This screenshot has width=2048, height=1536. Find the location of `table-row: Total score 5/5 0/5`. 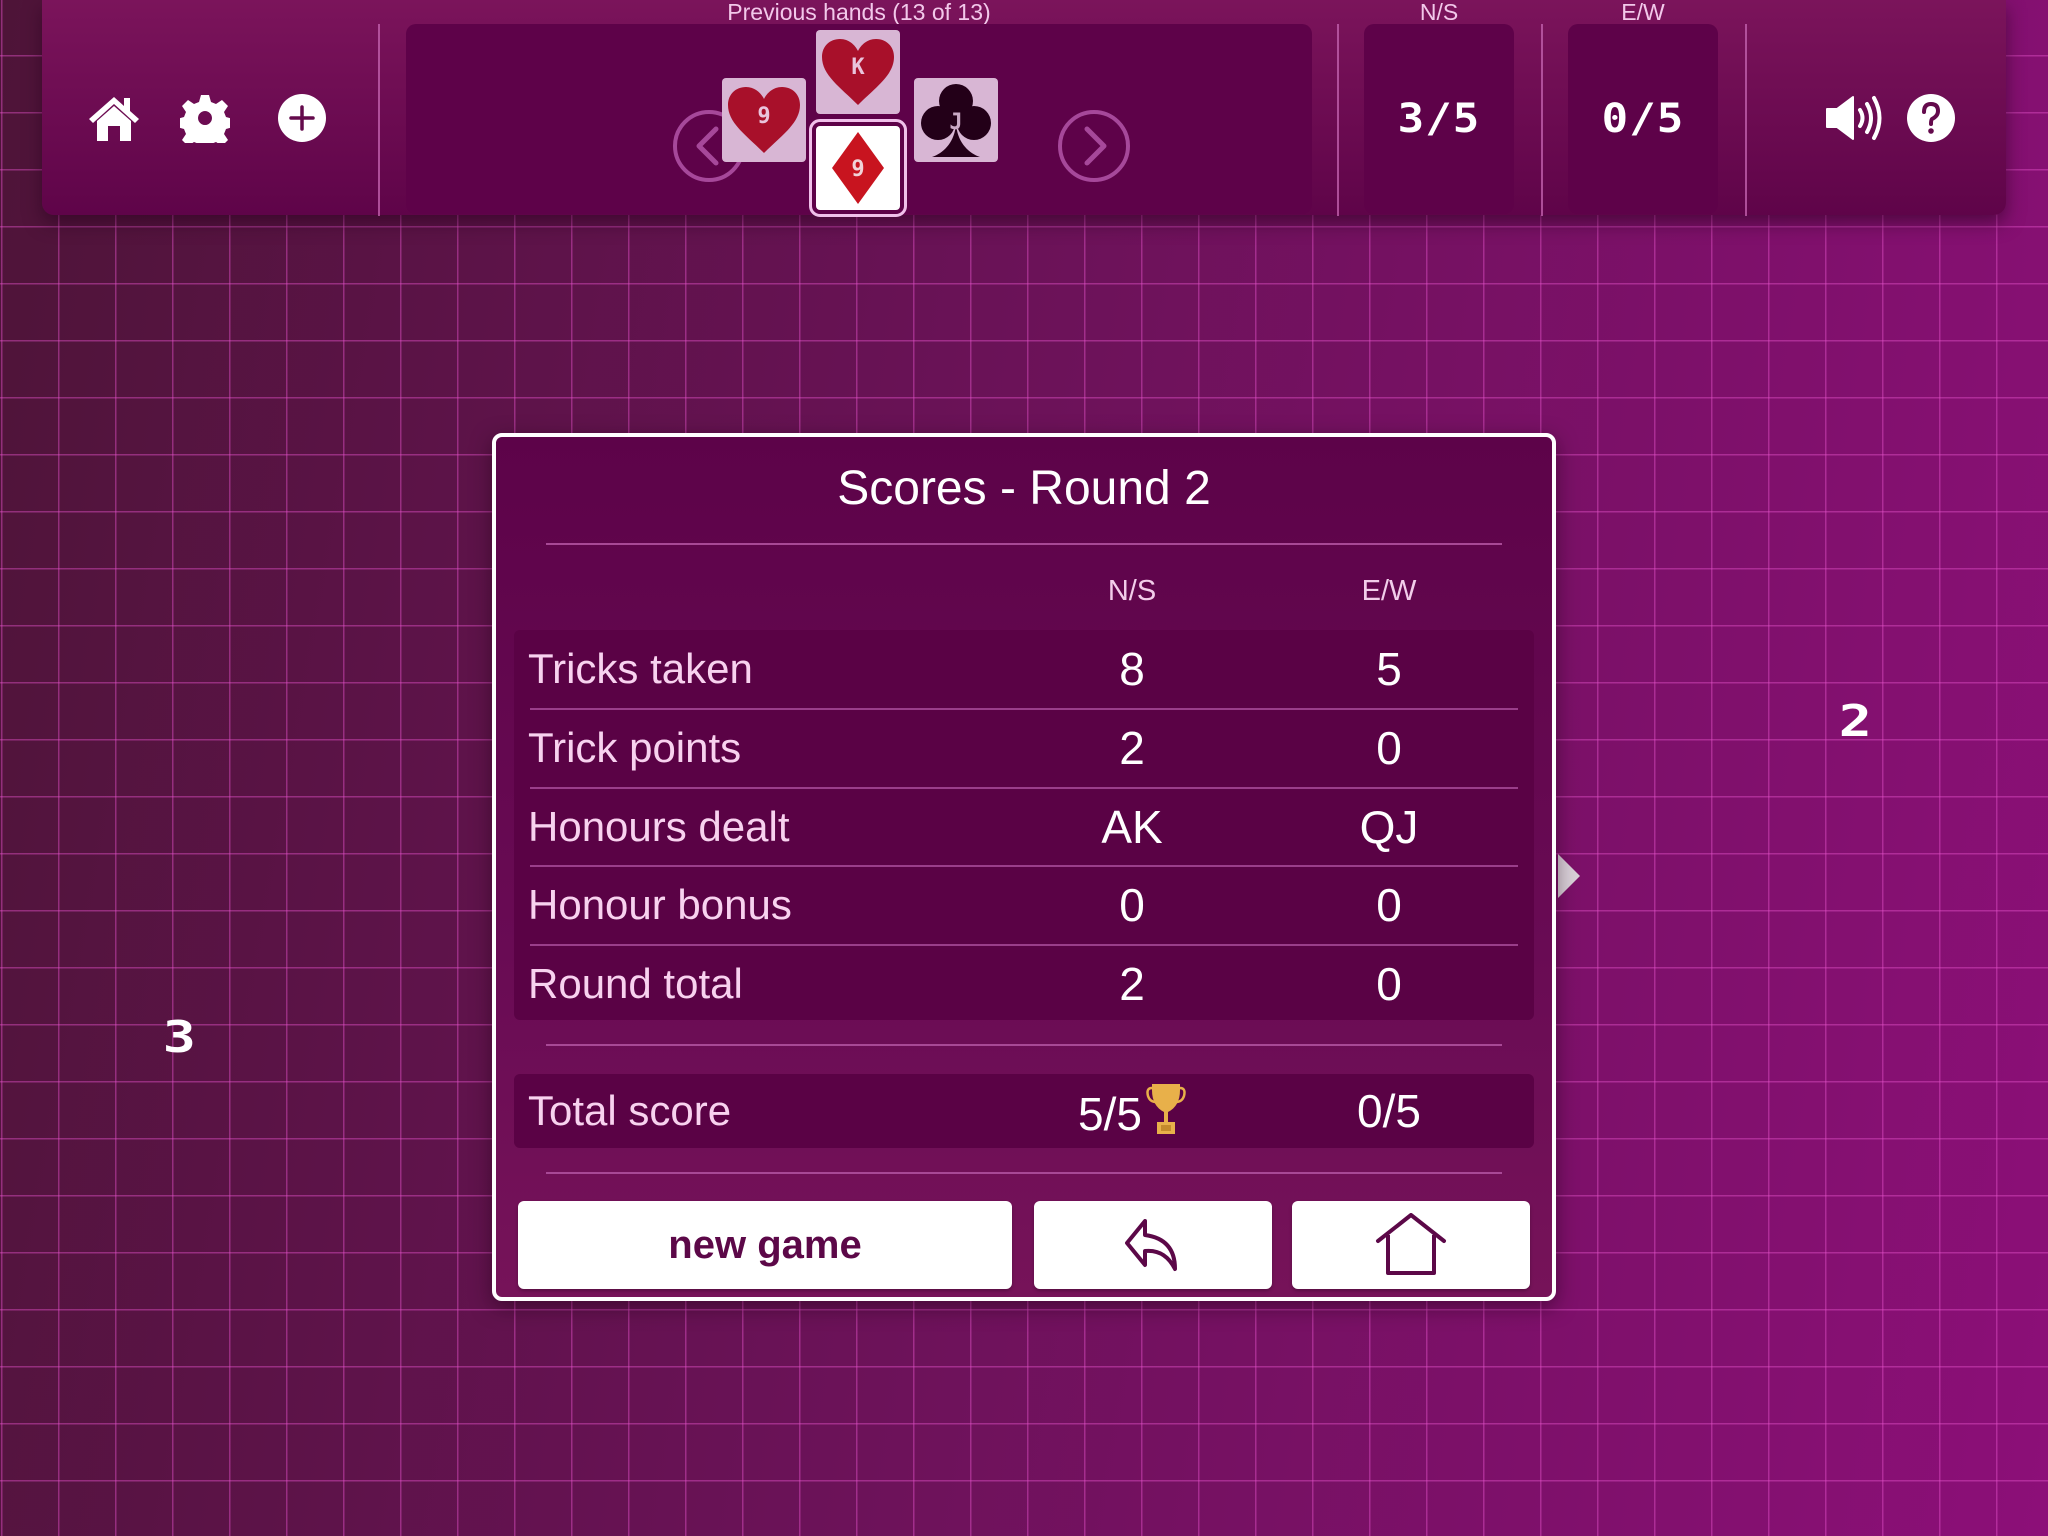

table-row: Total score 5/5 0/5 is located at coordinates (1024, 1111).